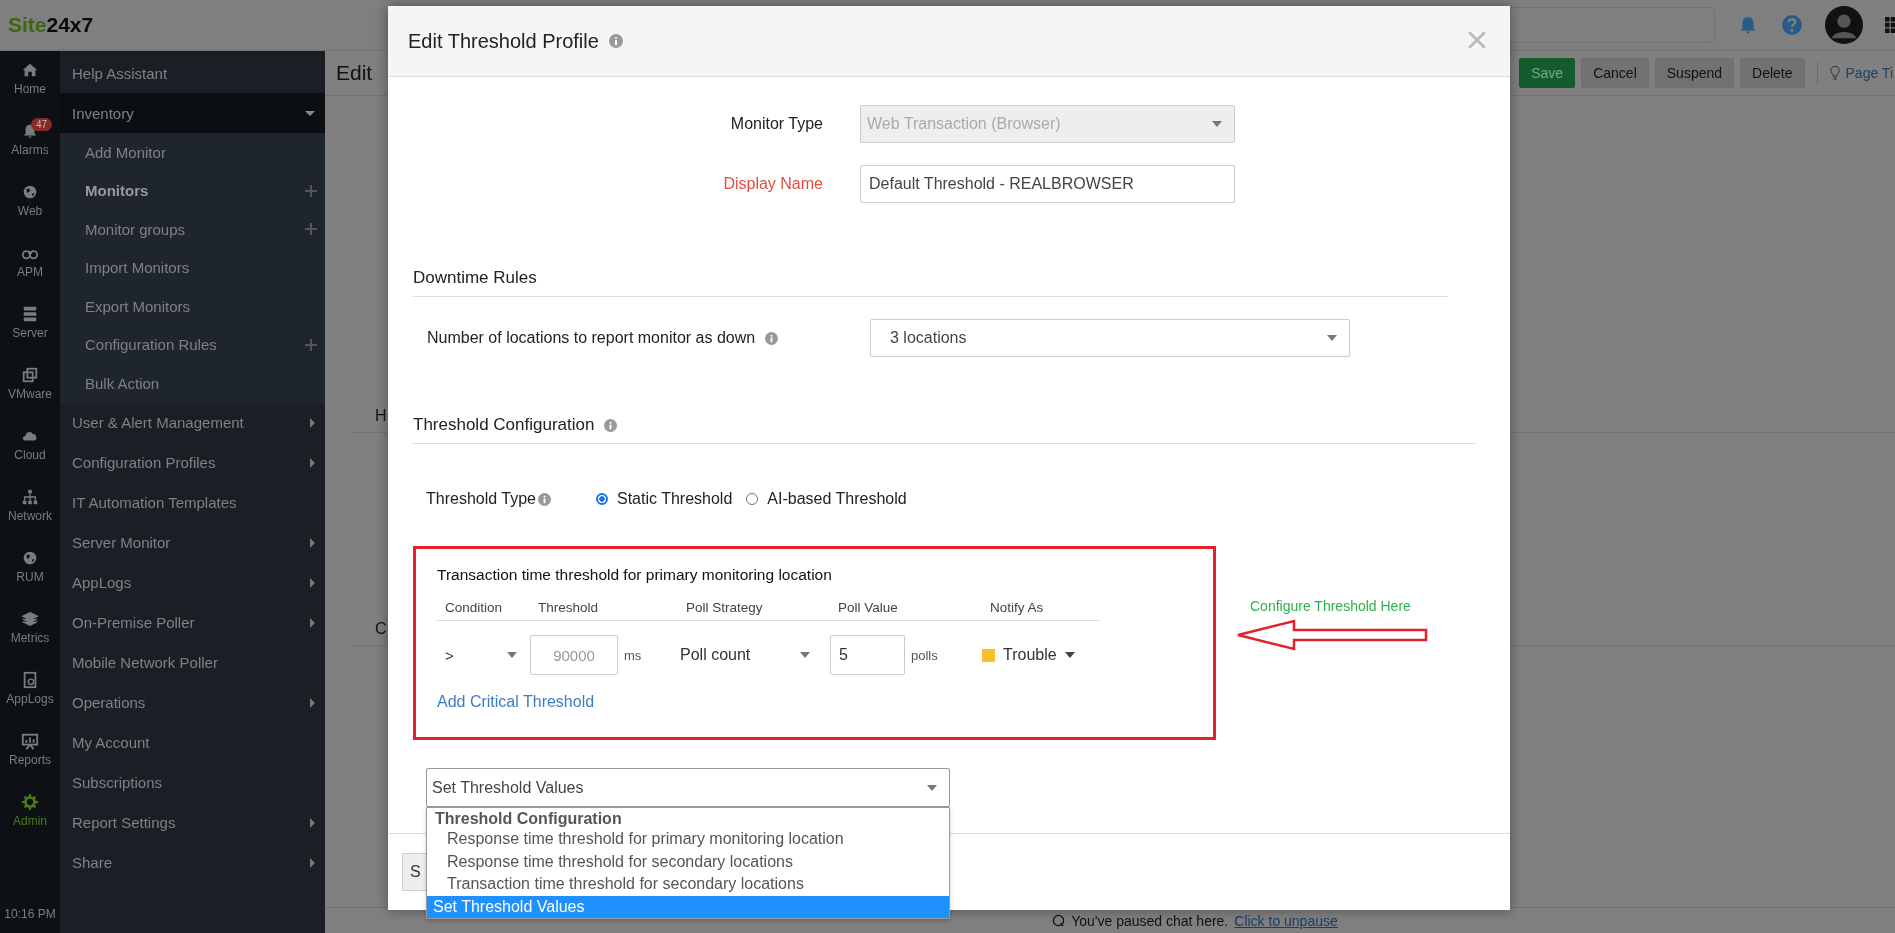 The width and height of the screenshot is (1895, 933). What do you see at coordinates (192, 862) in the screenshot?
I see `sidebar-item: Share` at bounding box center [192, 862].